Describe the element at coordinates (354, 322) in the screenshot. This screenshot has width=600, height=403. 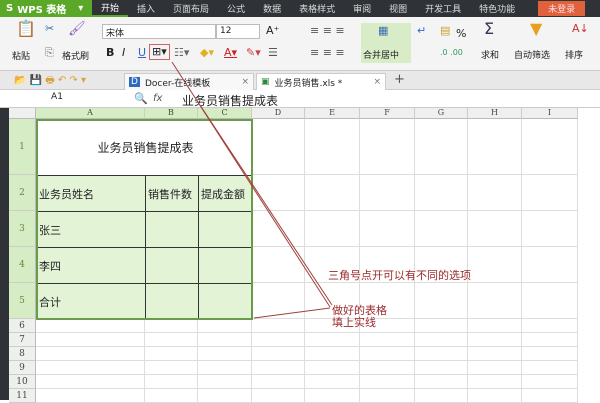
I see `annotation-note: 填上实线` at that location.